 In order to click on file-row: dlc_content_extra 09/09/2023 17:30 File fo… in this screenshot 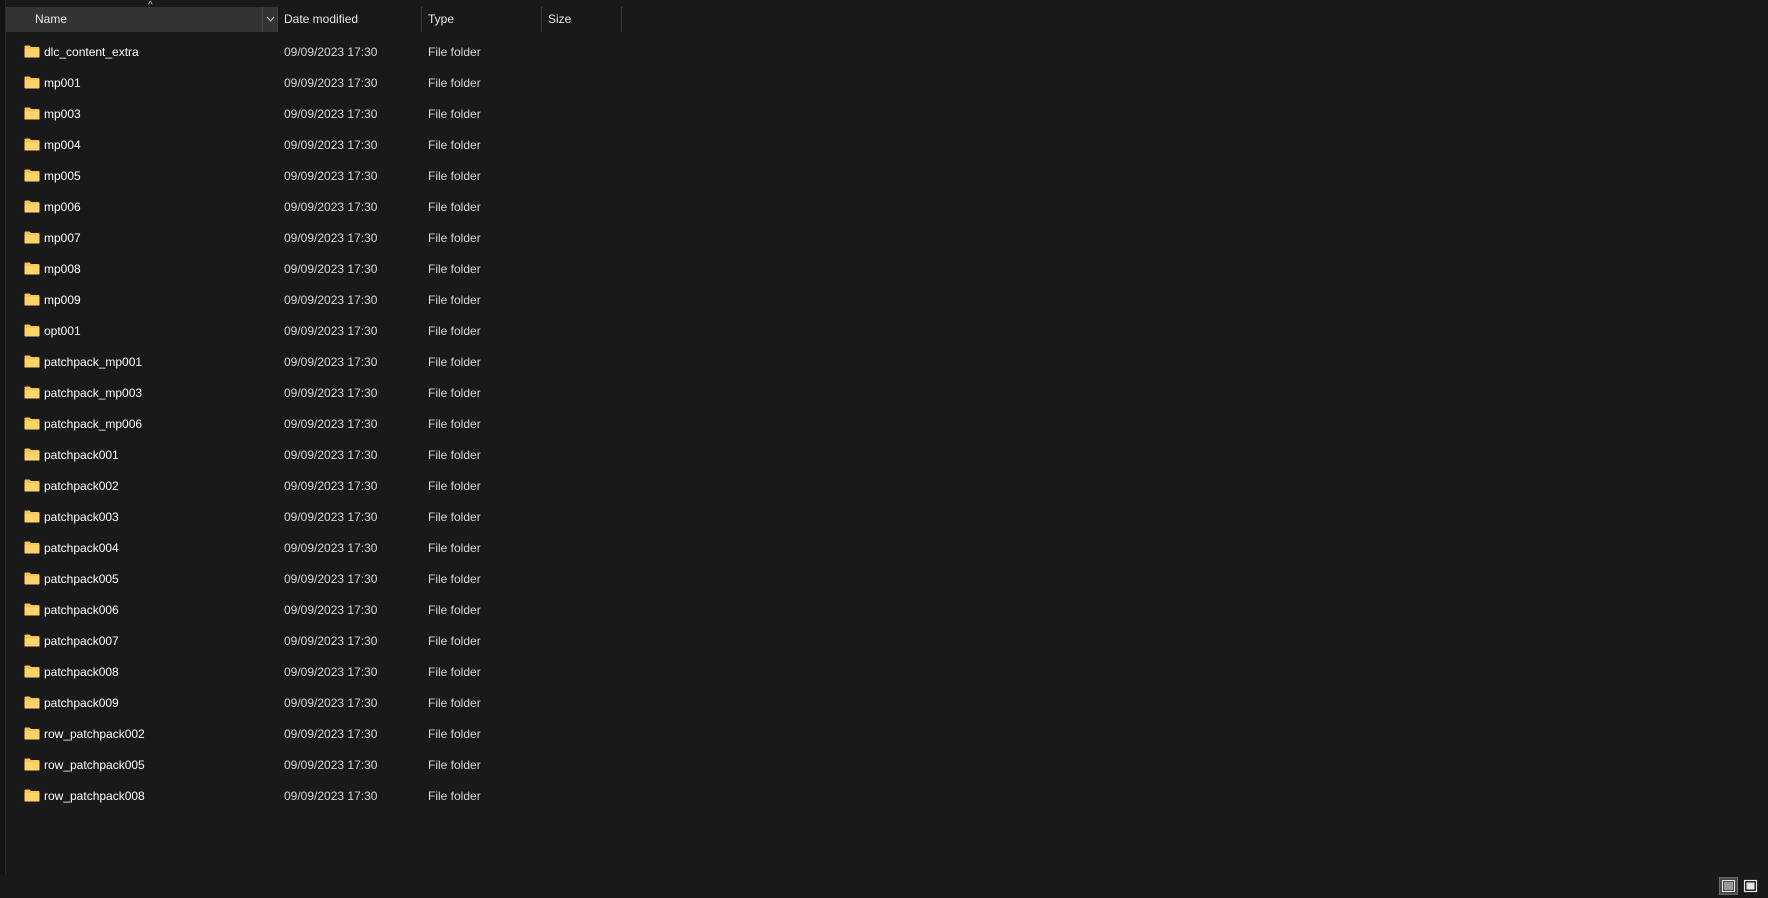, I will do `click(316, 52)`.